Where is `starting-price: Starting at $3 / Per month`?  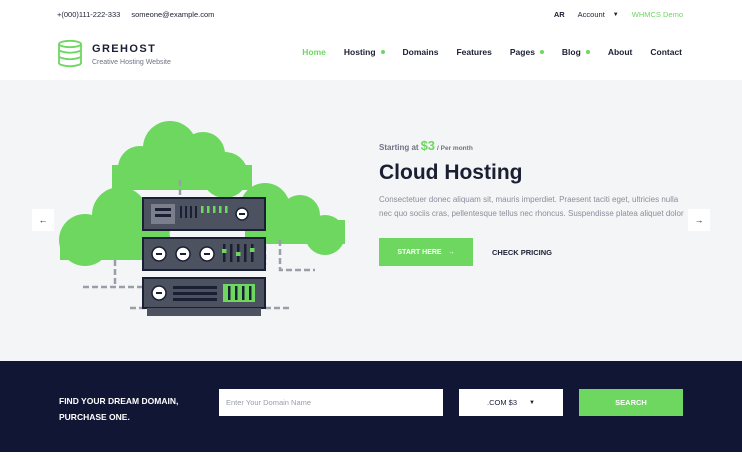 starting-price: Starting at $3 / Per month is located at coordinates (534, 145).